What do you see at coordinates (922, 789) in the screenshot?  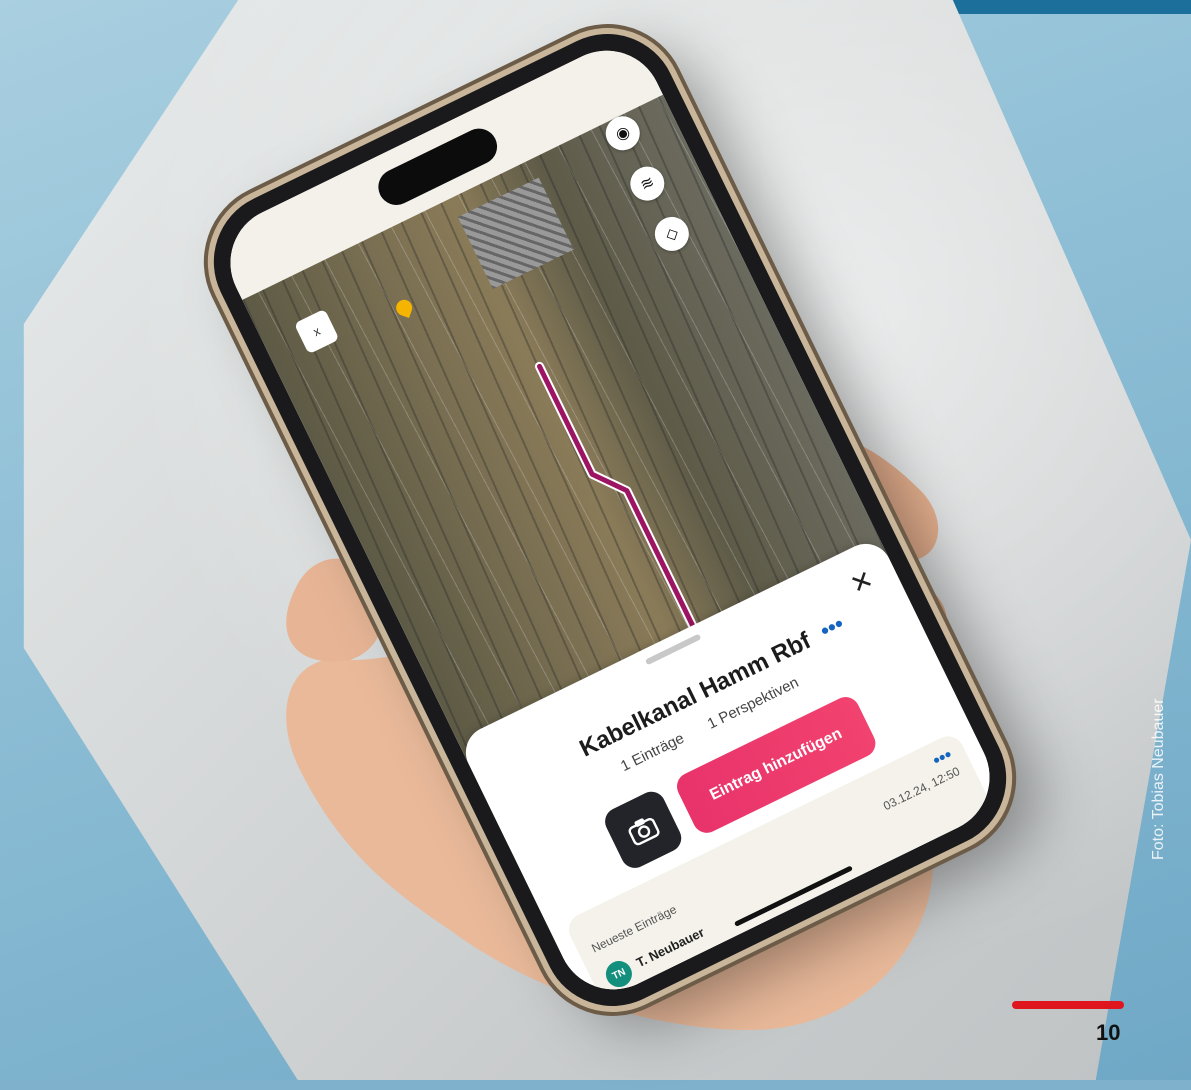 I see `entry-date: 03.12.24, 12:50` at bounding box center [922, 789].